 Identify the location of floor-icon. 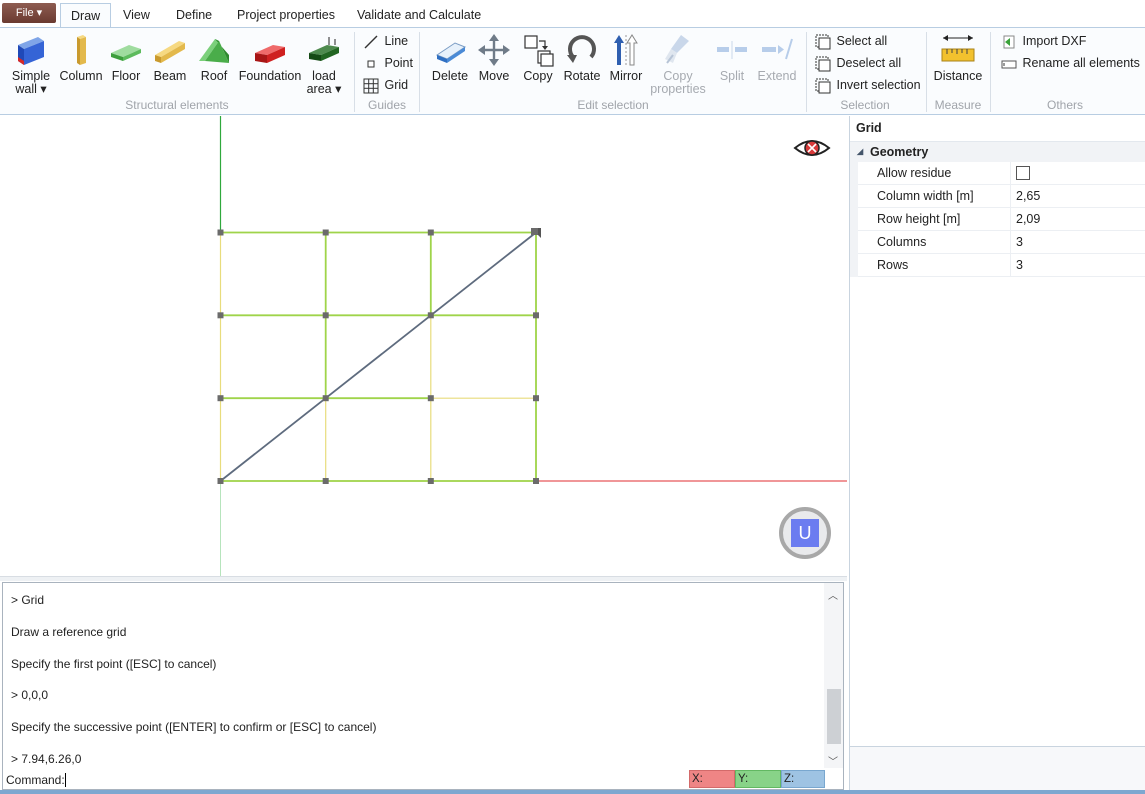
(126, 53).